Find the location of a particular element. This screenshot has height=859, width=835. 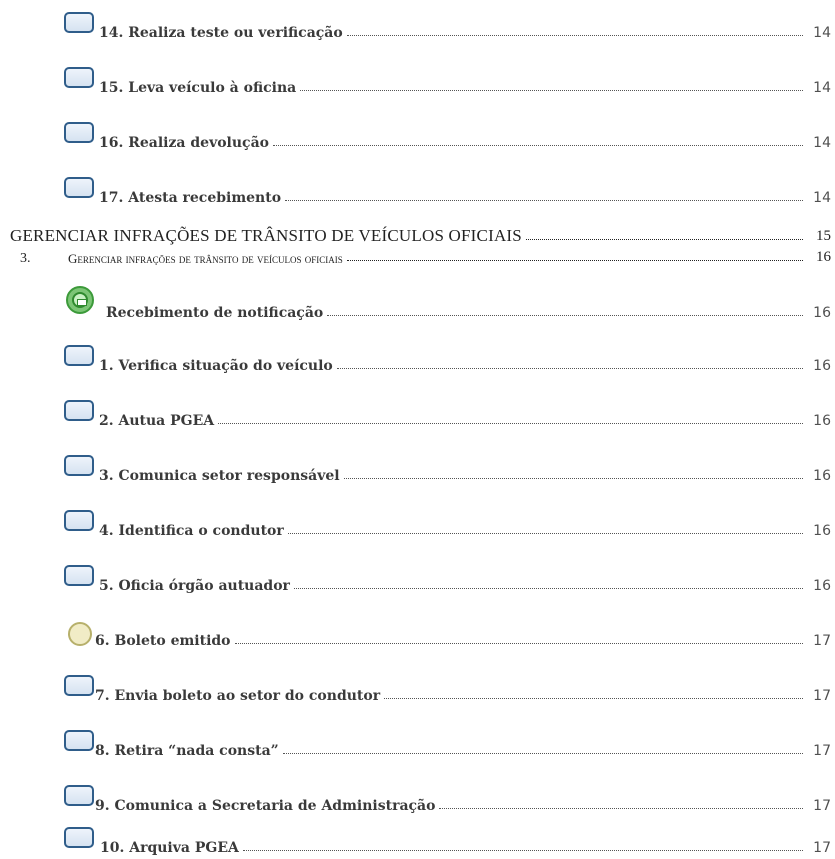

toc-entry-label: 15. Leva veículo à oficina is located at coordinates (198, 88).